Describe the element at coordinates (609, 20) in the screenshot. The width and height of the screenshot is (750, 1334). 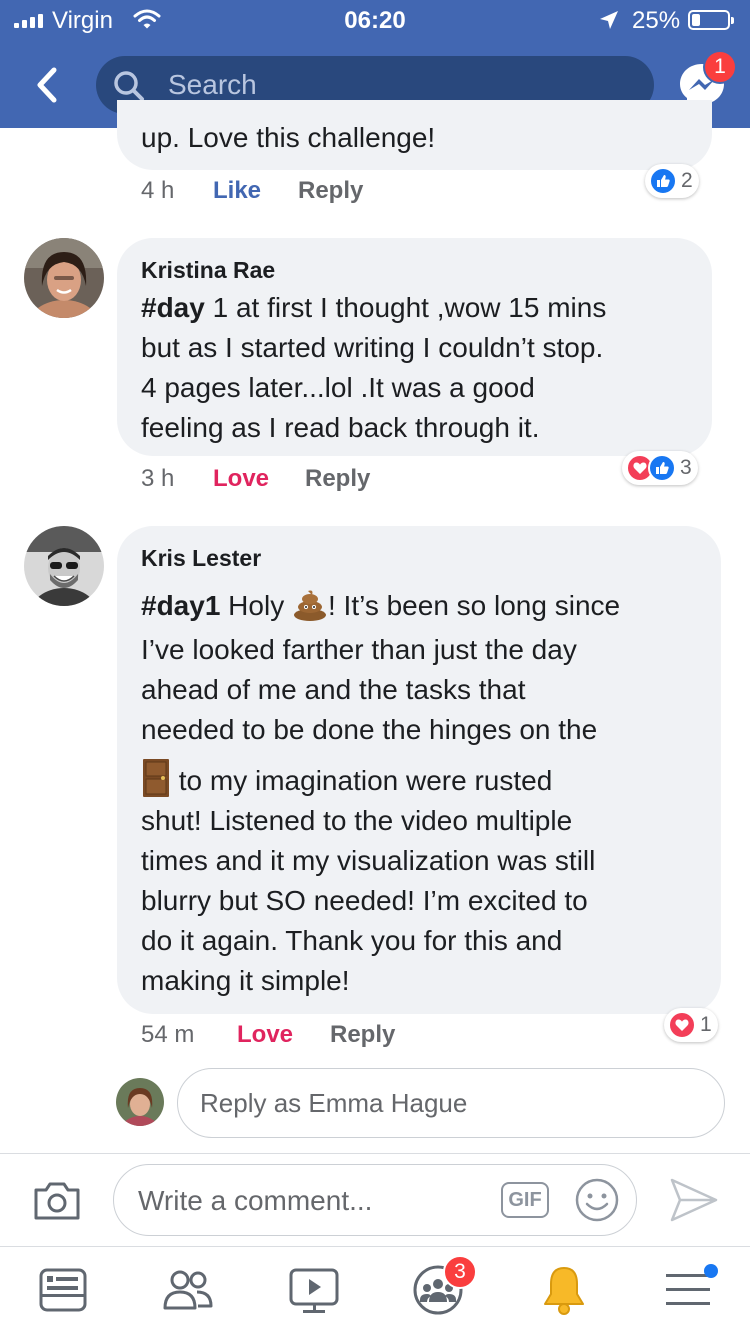
I see `location-arrow-icon` at that location.